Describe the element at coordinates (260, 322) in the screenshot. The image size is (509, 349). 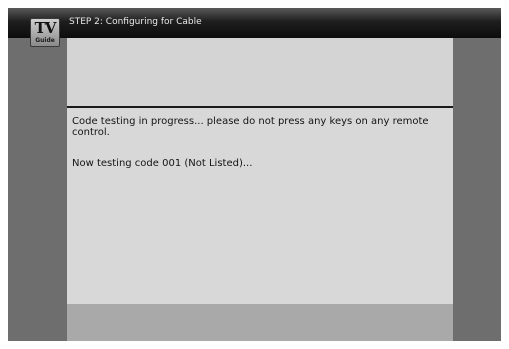
I see `panel-footer` at that location.